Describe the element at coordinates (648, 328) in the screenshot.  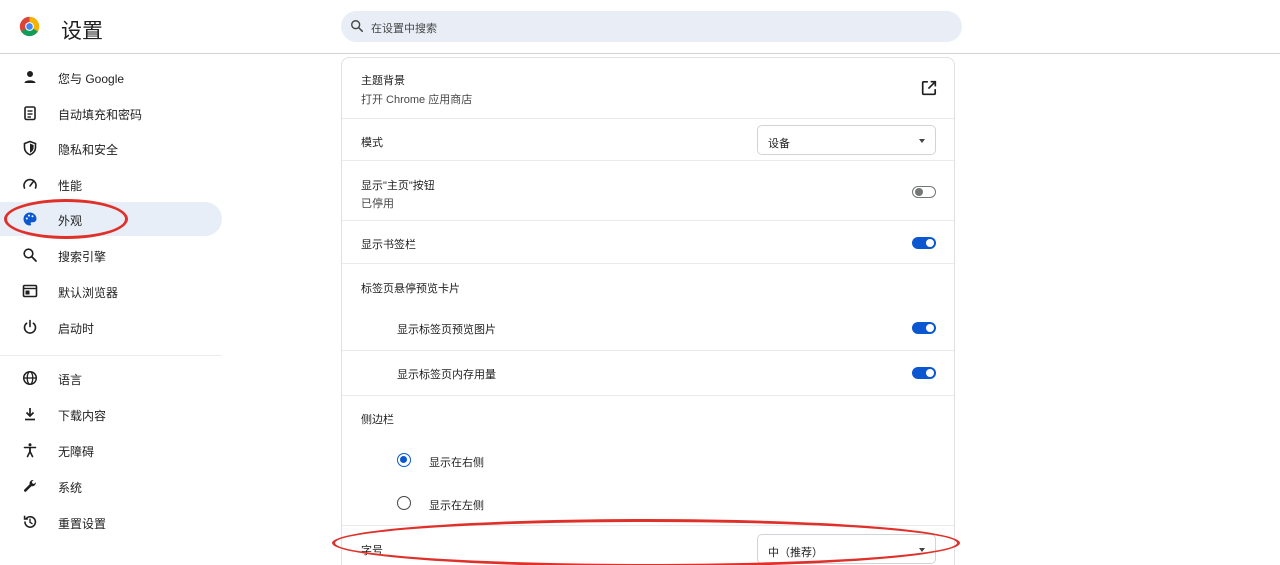
I see `tab-preview-image-row: 显示标签页预览图片` at that location.